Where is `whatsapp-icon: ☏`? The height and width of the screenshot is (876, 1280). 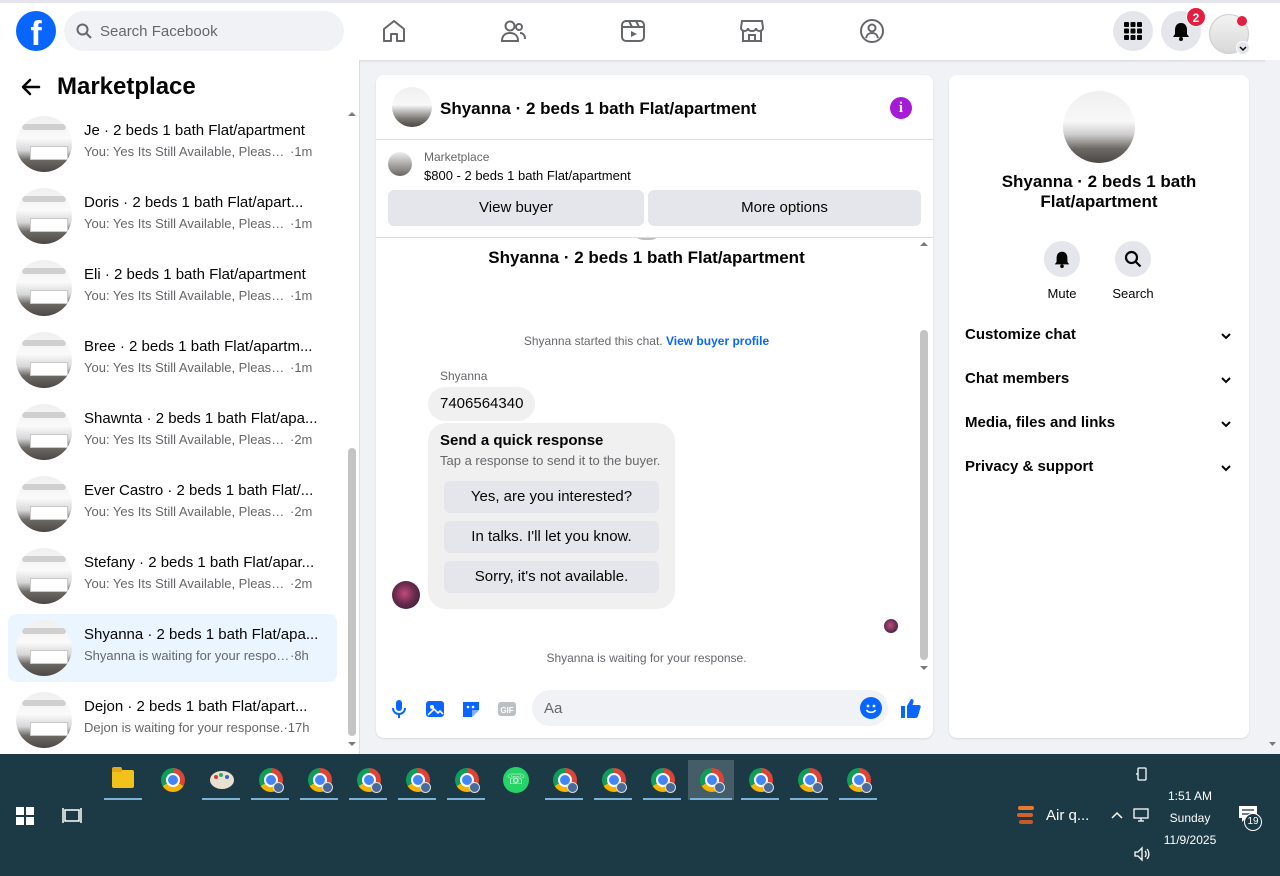
whatsapp-icon: ☏ is located at coordinates (516, 780).